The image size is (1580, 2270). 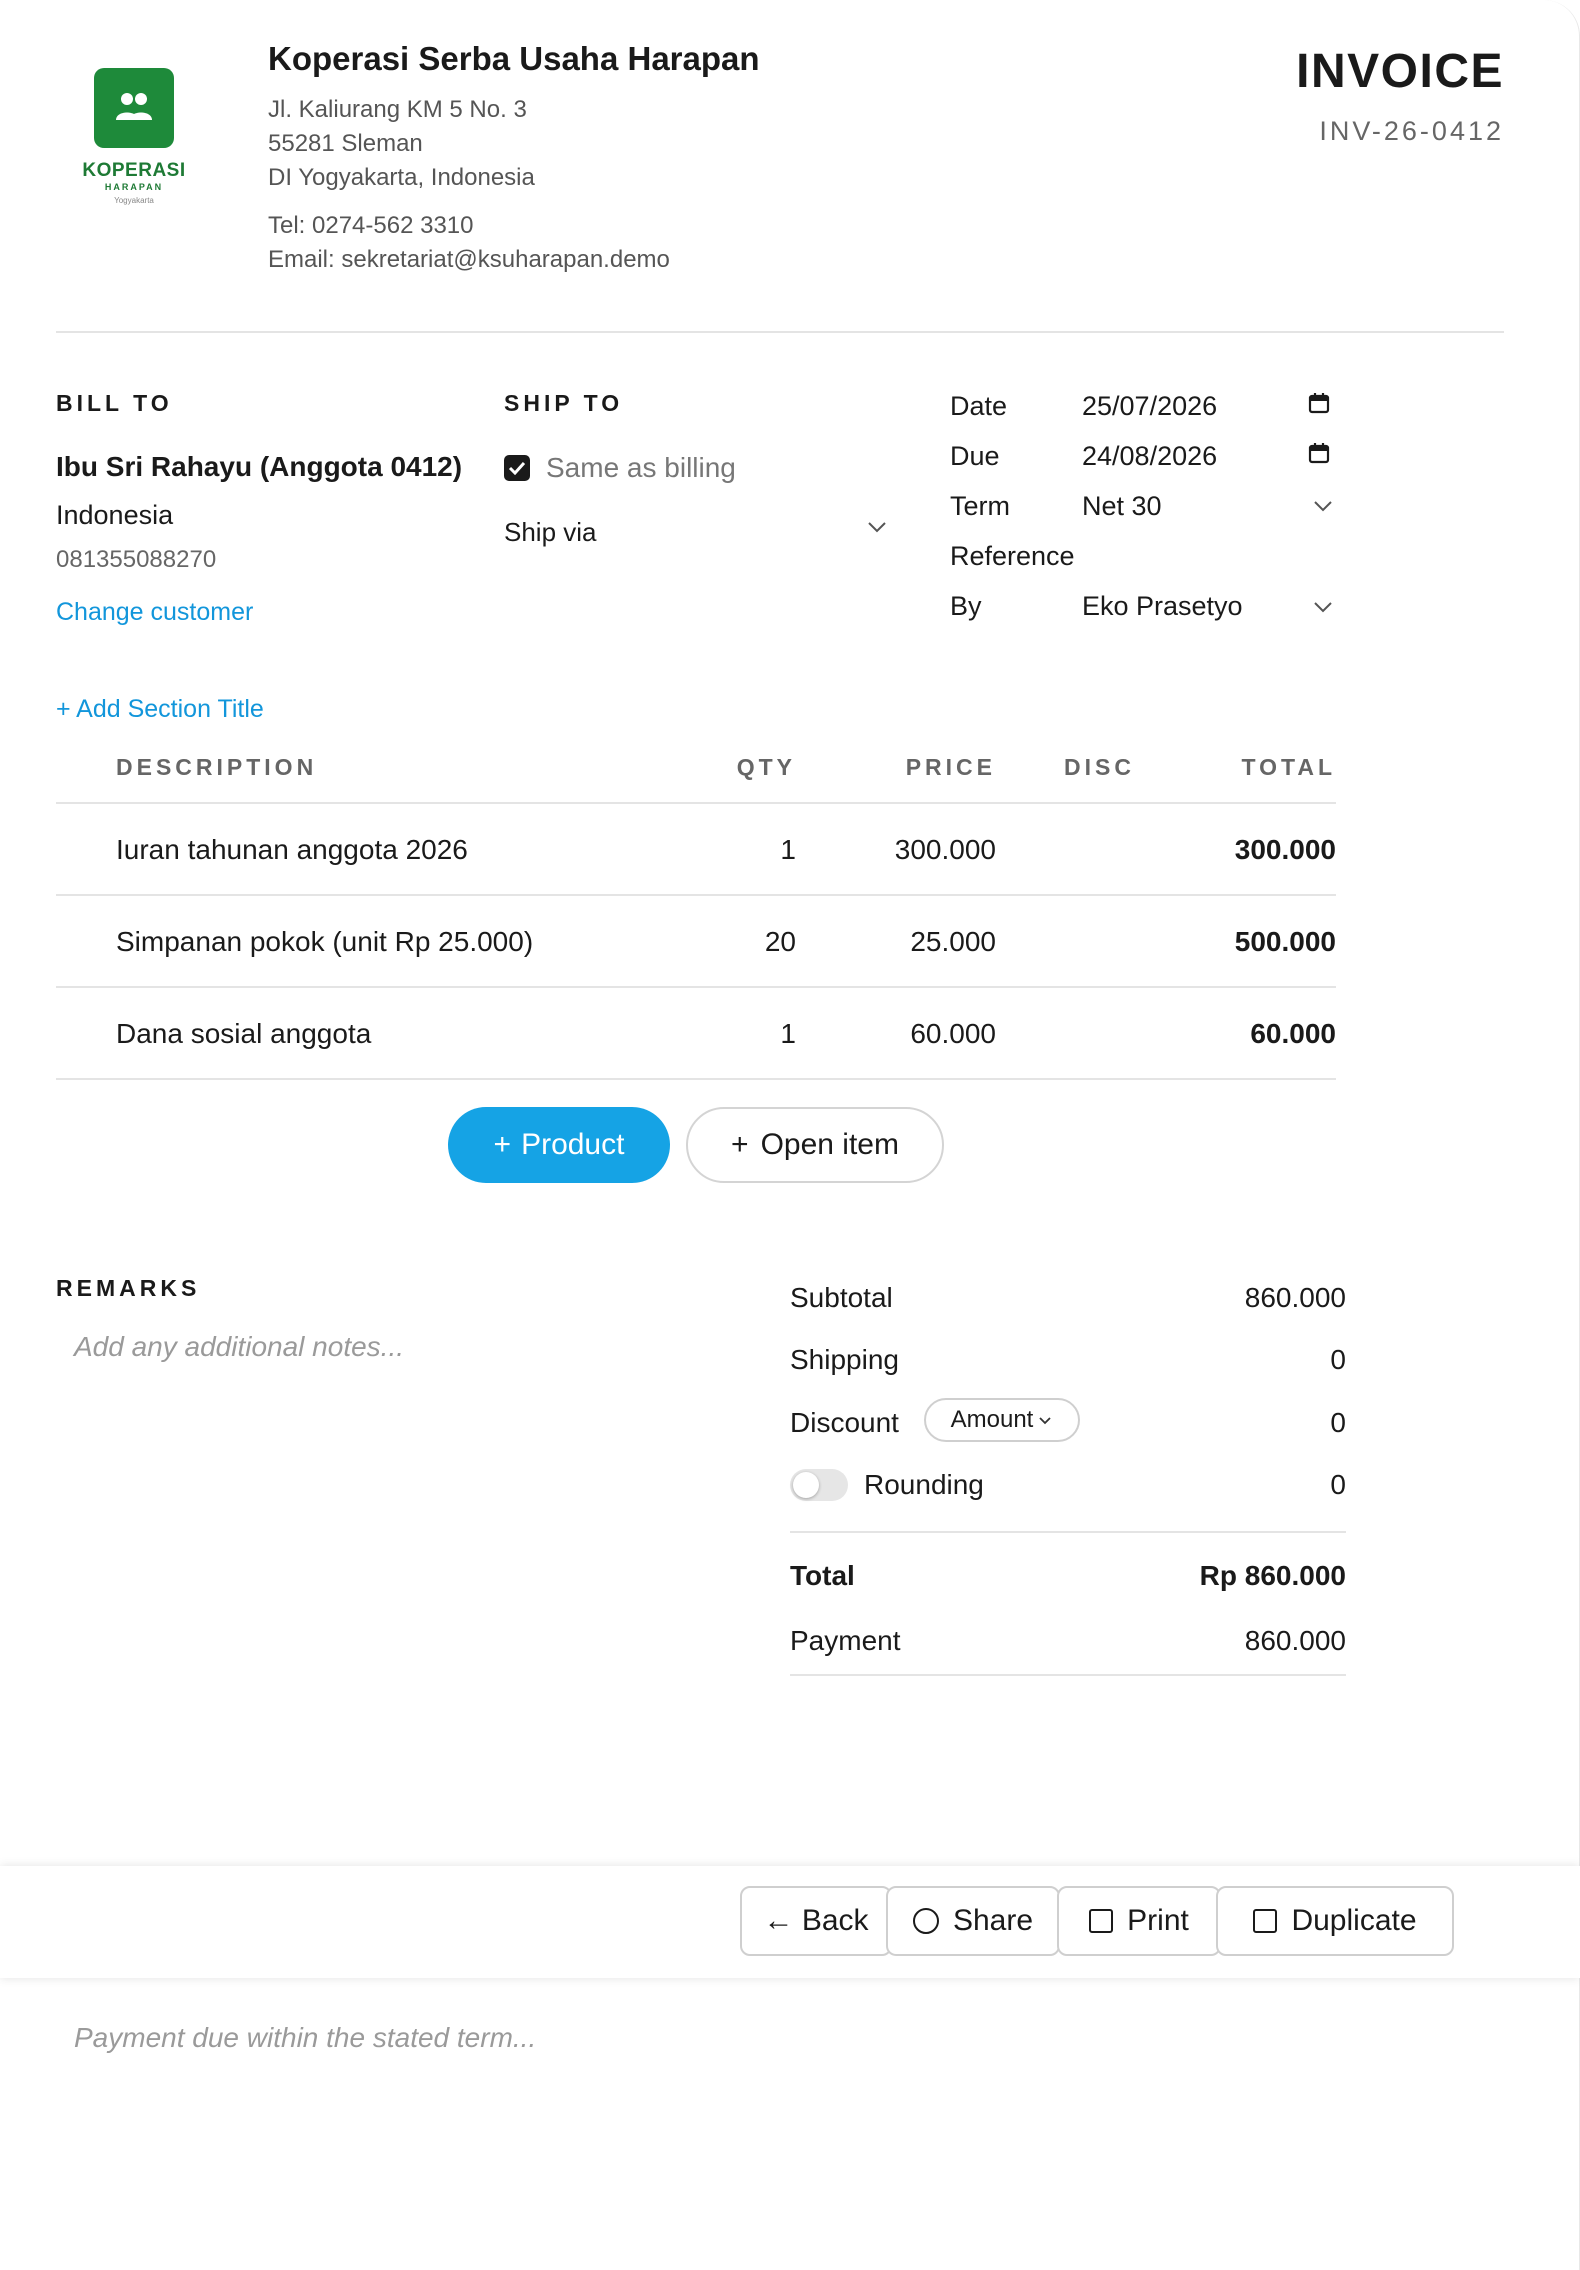 What do you see at coordinates (1012, 556) in the screenshot?
I see `reference-label: Reference` at bounding box center [1012, 556].